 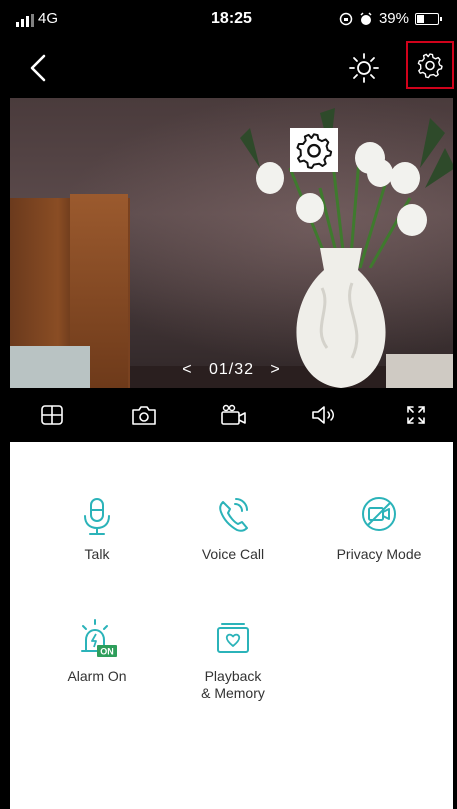 I want to click on nav-bar, so click(x=232, y=68).